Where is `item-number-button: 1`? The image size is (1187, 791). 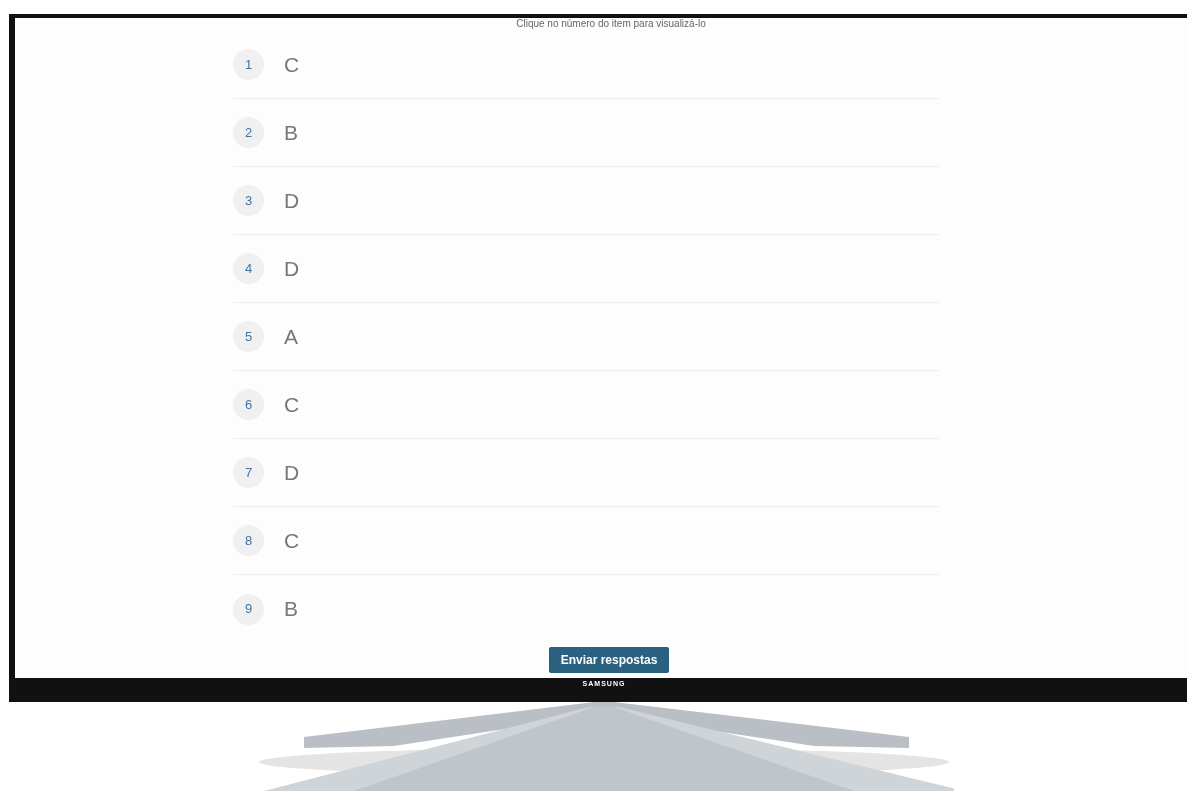 item-number-button: 1 is located at coordinates (248, 64).